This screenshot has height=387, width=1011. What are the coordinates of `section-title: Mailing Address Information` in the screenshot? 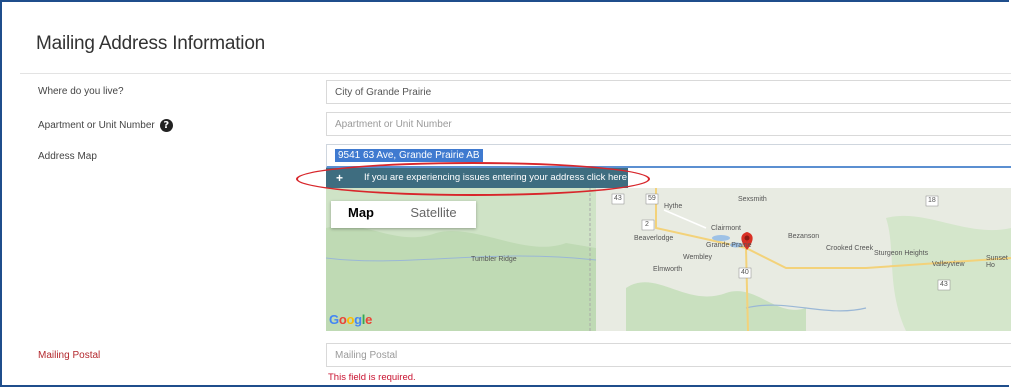 It's located at (151, 43).